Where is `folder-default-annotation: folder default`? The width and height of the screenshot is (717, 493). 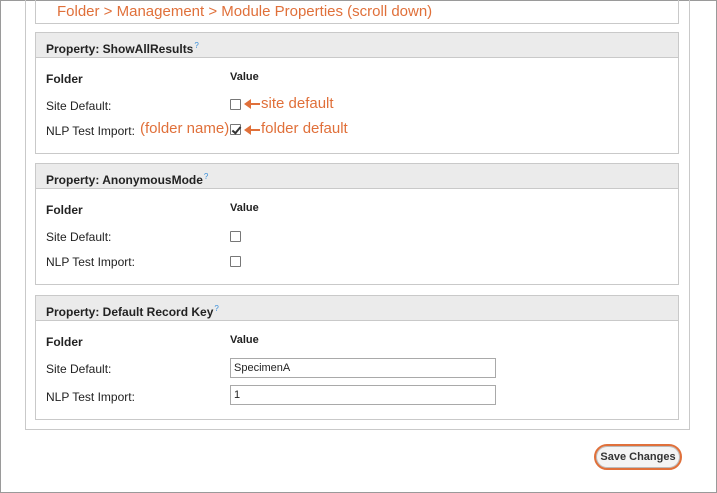 folder-default-annotation: folder default is located at coordinates (304, 128).